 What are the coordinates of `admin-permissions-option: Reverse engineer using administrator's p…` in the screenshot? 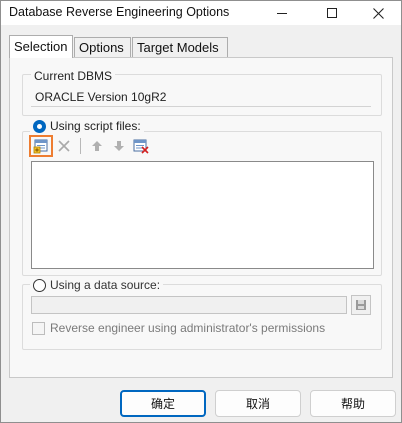 It's located at (178, 328).